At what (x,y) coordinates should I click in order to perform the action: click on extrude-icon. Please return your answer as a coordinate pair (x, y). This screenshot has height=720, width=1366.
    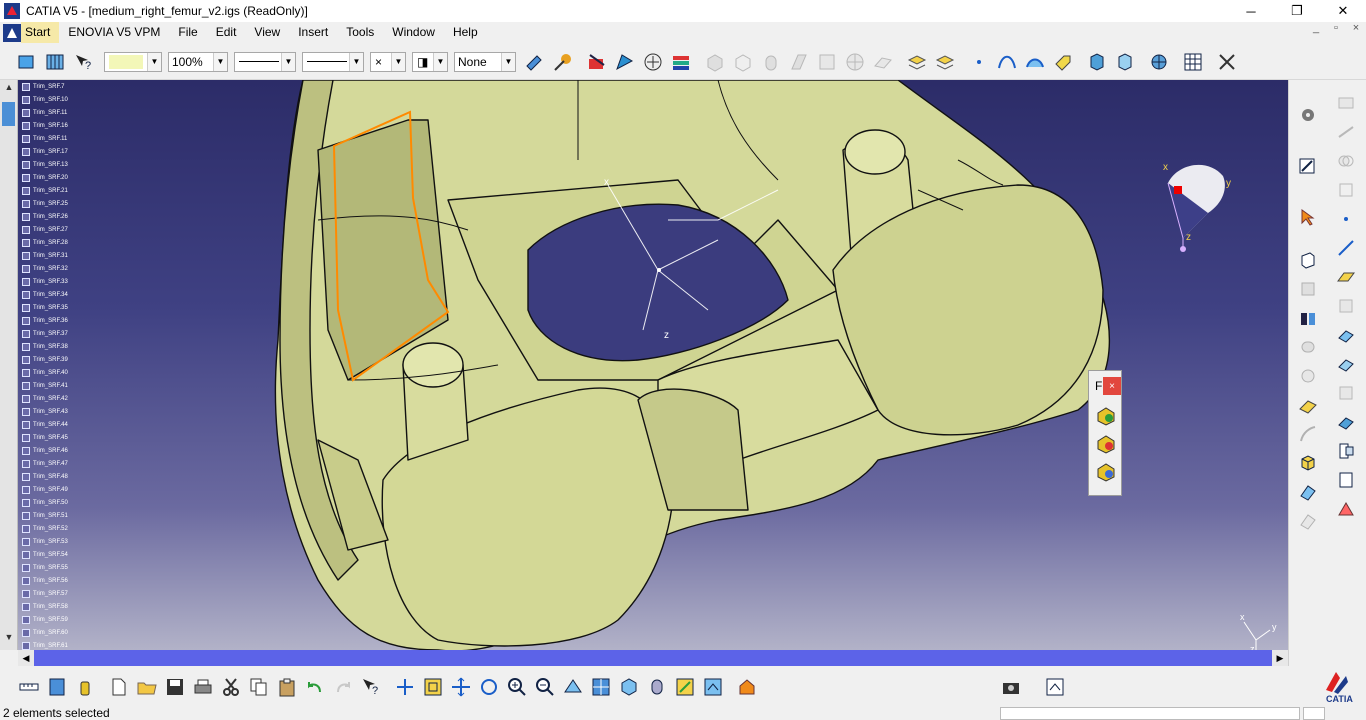
    Looking at the image, I should click on (1308, 260).